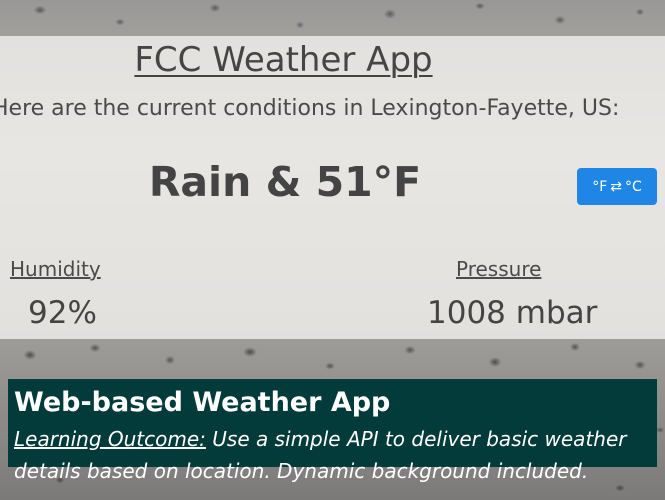  What do you see at coordinates (62, 313) in the screenshot?
I see `humidity-value: 92%` at bounding box center [62, 313].